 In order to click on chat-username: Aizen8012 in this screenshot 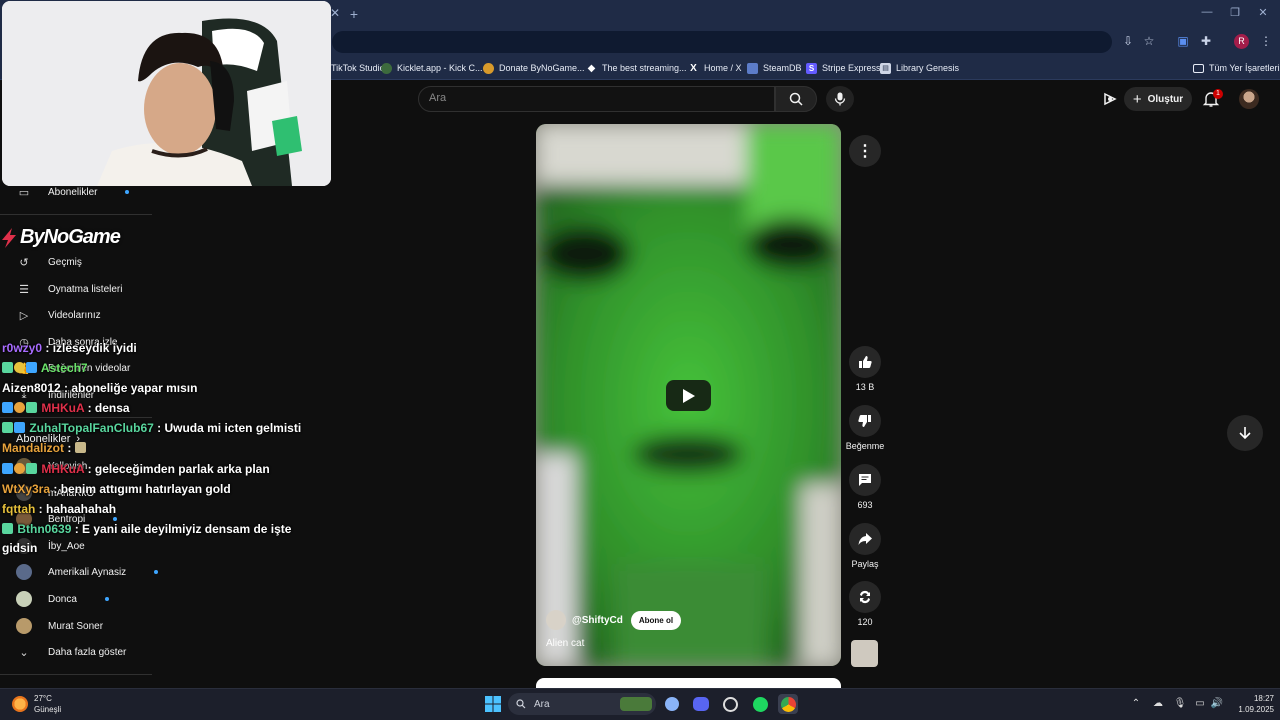, I will do `click(31, 388)`.